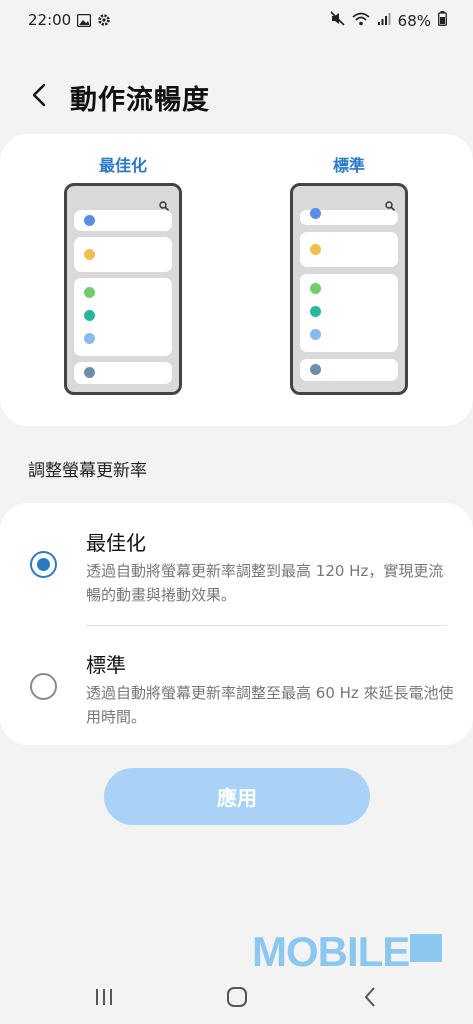 The image size is (473, 1024). I want to click on preview-label-standard: 標準, so click(348, 165).